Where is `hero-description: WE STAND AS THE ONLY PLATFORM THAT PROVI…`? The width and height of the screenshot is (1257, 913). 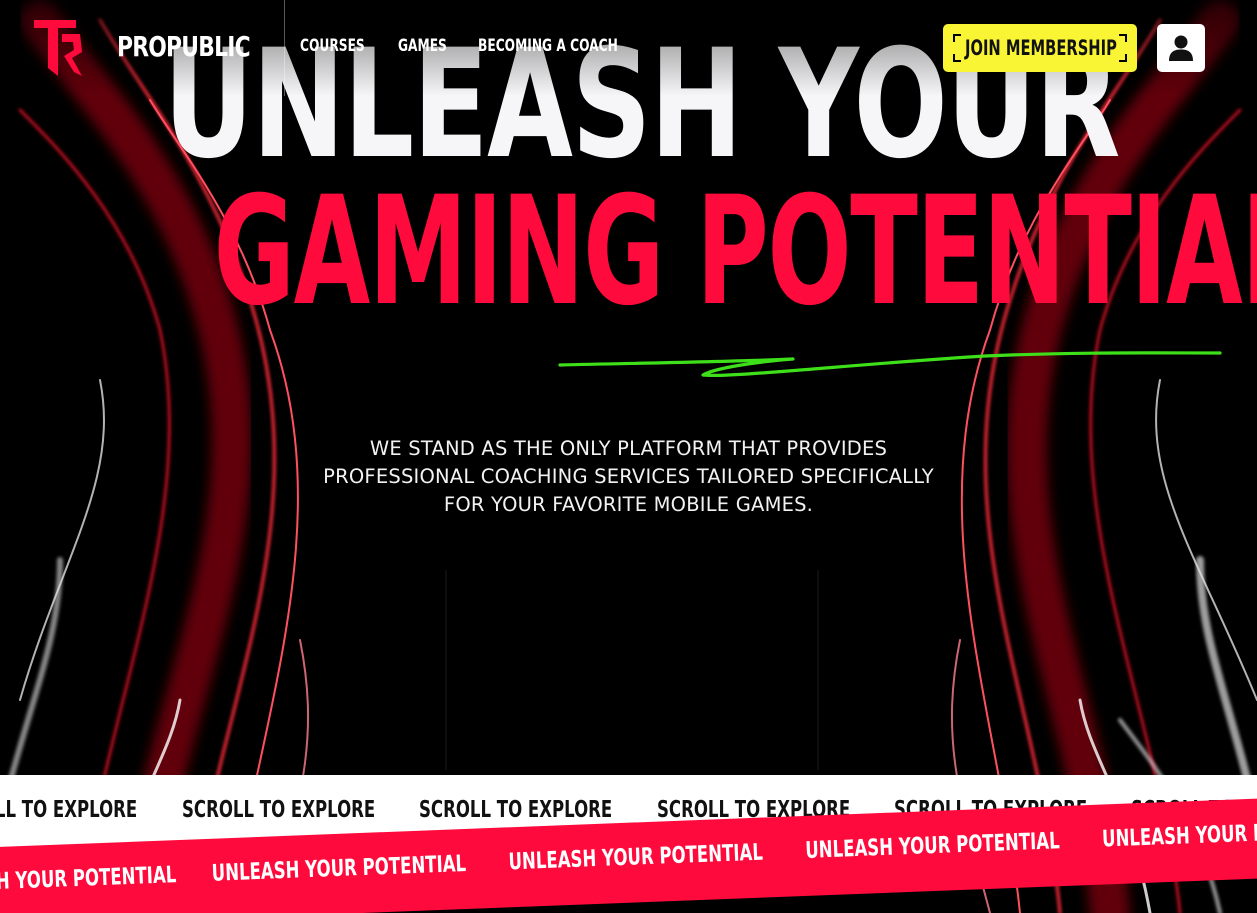 hero-description: WE STAND AS THE ONLY PLATFORM THAT PROVI… is located at coordinates (628, 476).